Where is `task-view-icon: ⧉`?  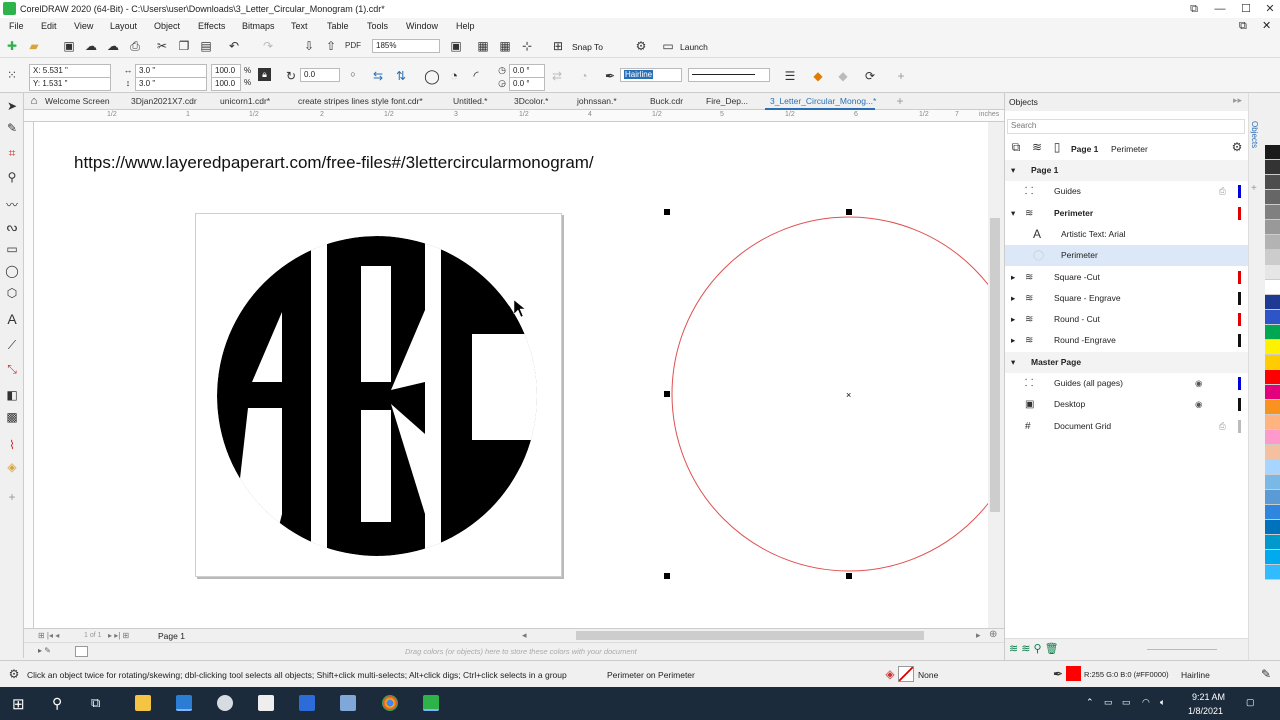 task-view-icon: ⧉ is located at coordinates (95, 703).